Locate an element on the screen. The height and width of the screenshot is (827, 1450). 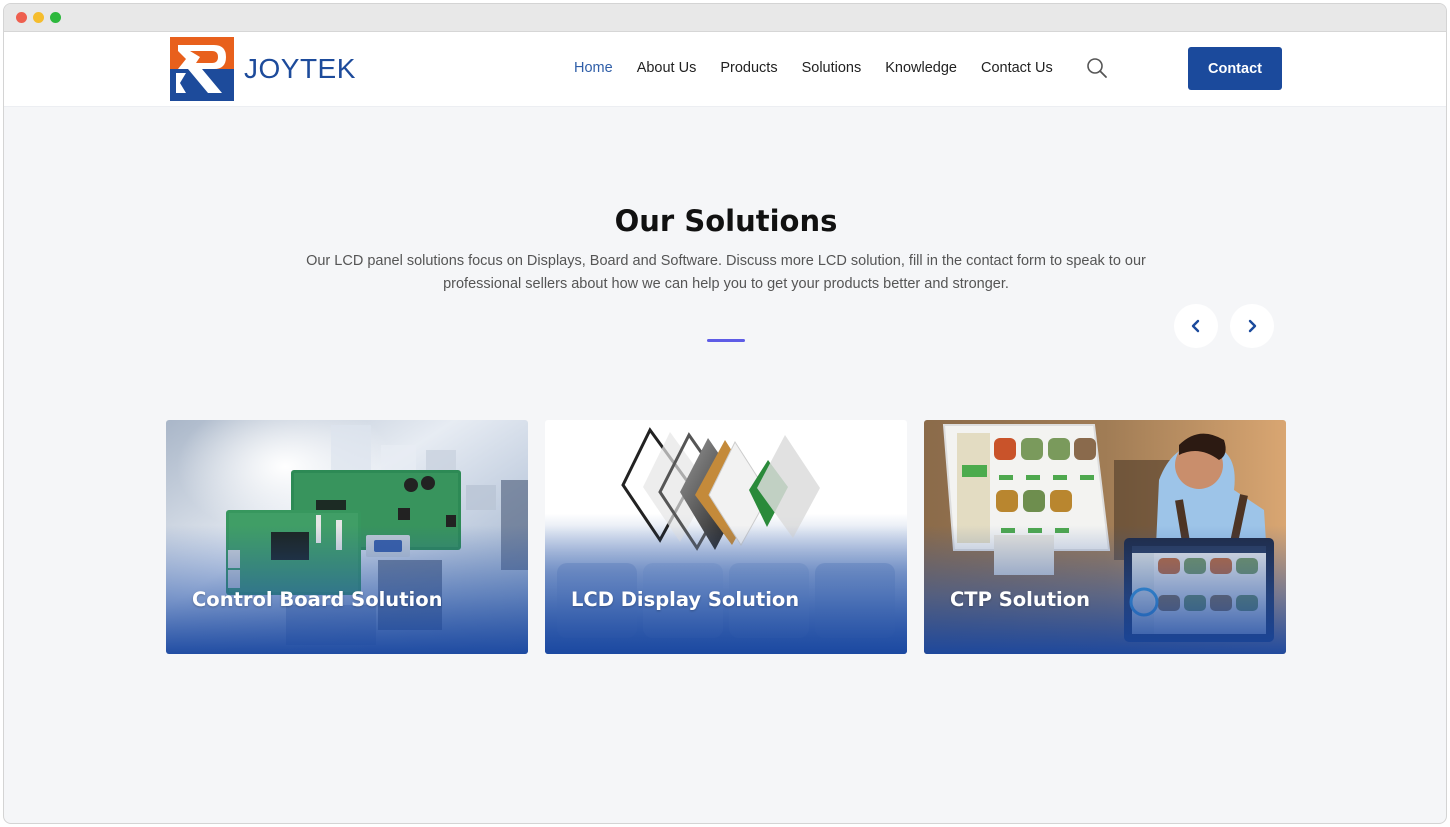
card-title: LCD Display Solution is located at coordinates (685, 599).